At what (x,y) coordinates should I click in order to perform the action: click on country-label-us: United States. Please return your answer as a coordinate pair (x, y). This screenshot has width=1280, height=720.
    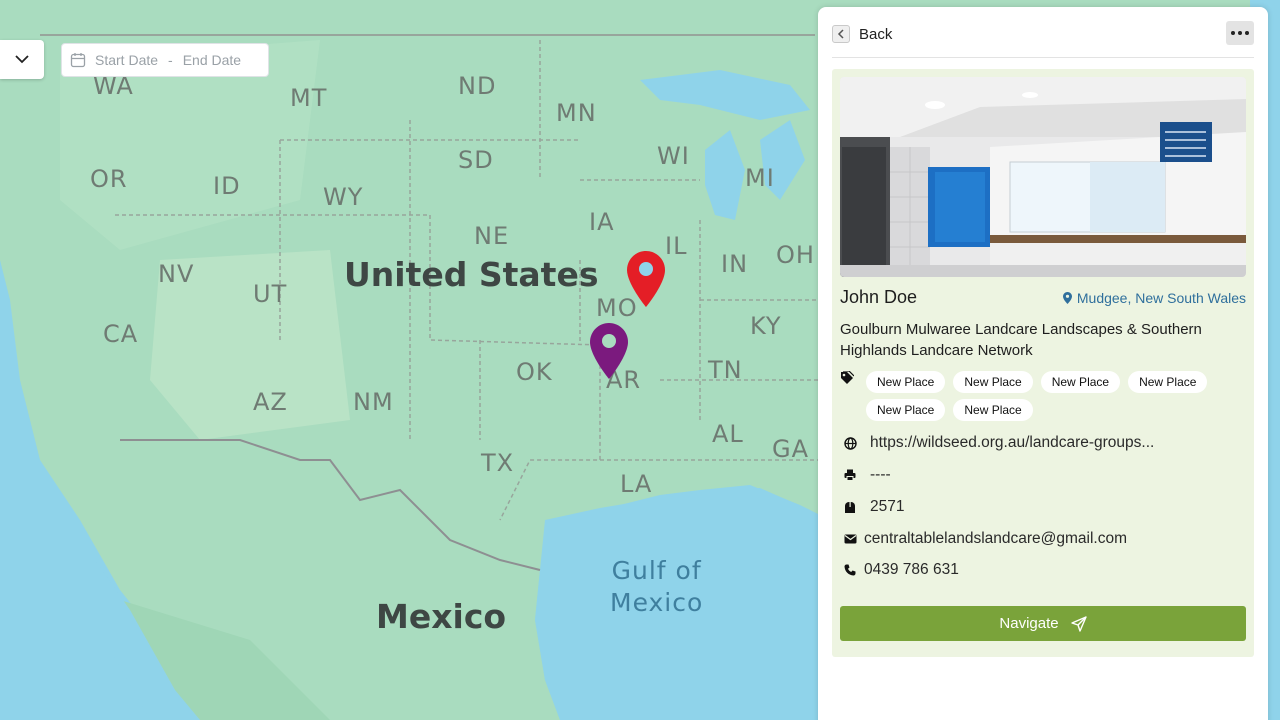
    Looking at the image, I should click on (471, 274).